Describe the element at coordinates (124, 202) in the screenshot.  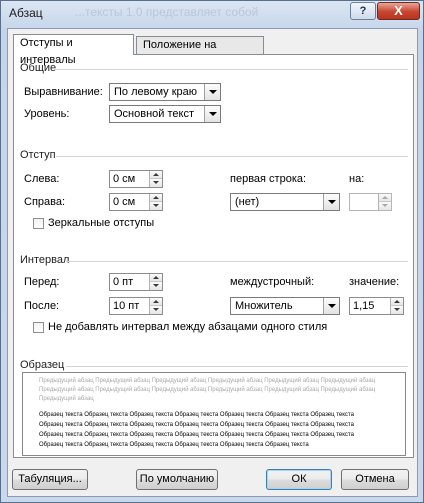
I see `indent-right-value: 0 см` at that location.